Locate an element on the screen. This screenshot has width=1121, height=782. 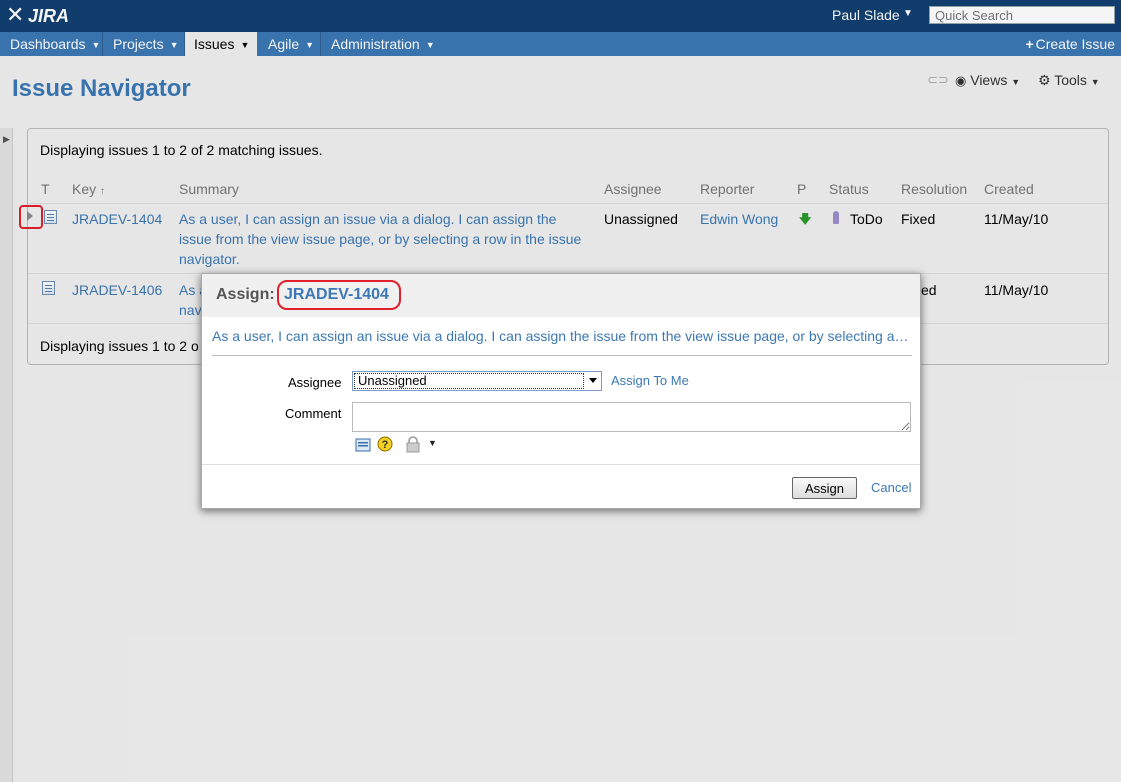
help-icon: ? is located at coordinates (385, 445).